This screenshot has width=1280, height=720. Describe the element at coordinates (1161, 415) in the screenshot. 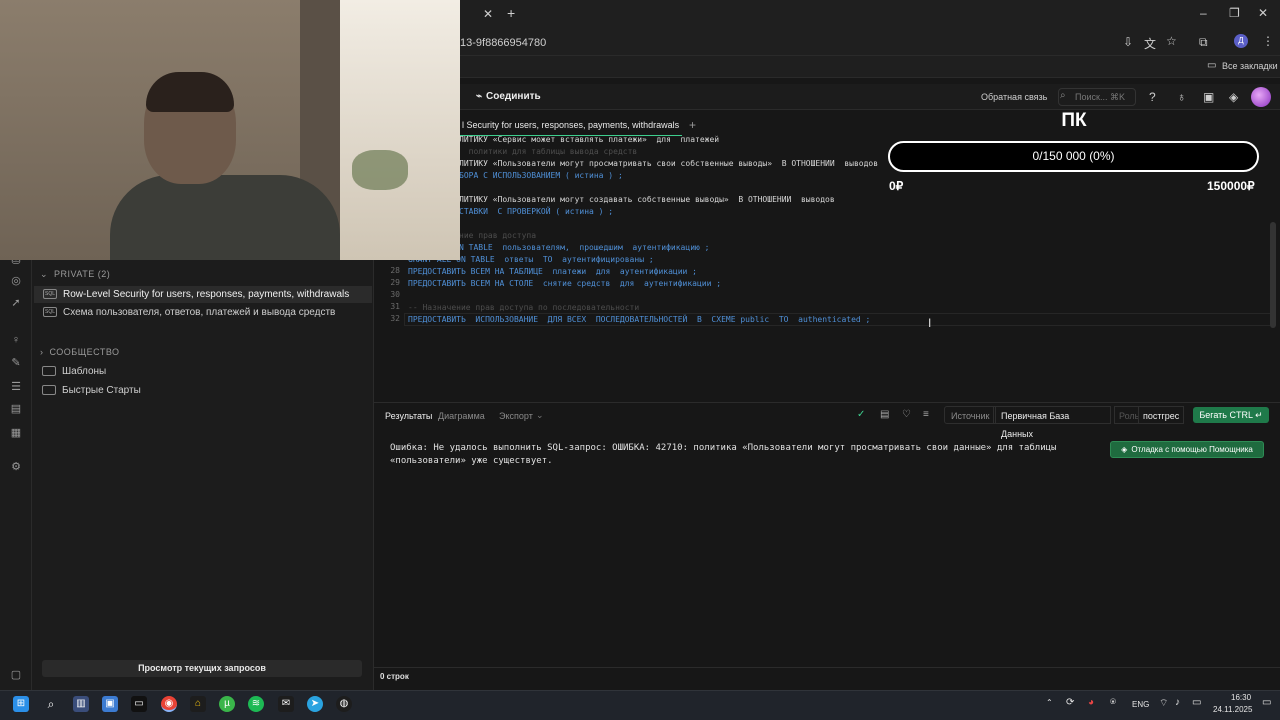

I see `role-select: постгрес` at that location.